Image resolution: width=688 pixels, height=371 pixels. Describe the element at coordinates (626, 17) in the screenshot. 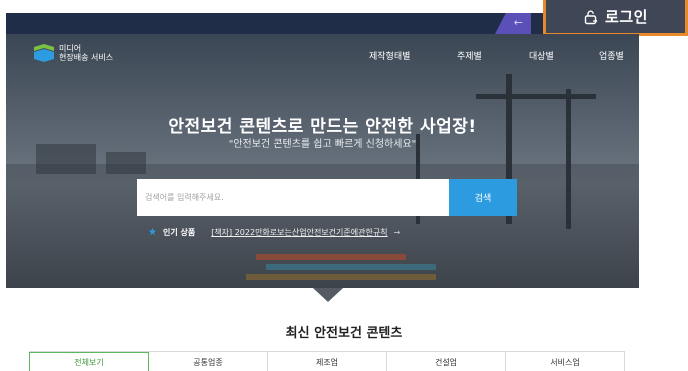

I see `login-label: 로그인` at that location.